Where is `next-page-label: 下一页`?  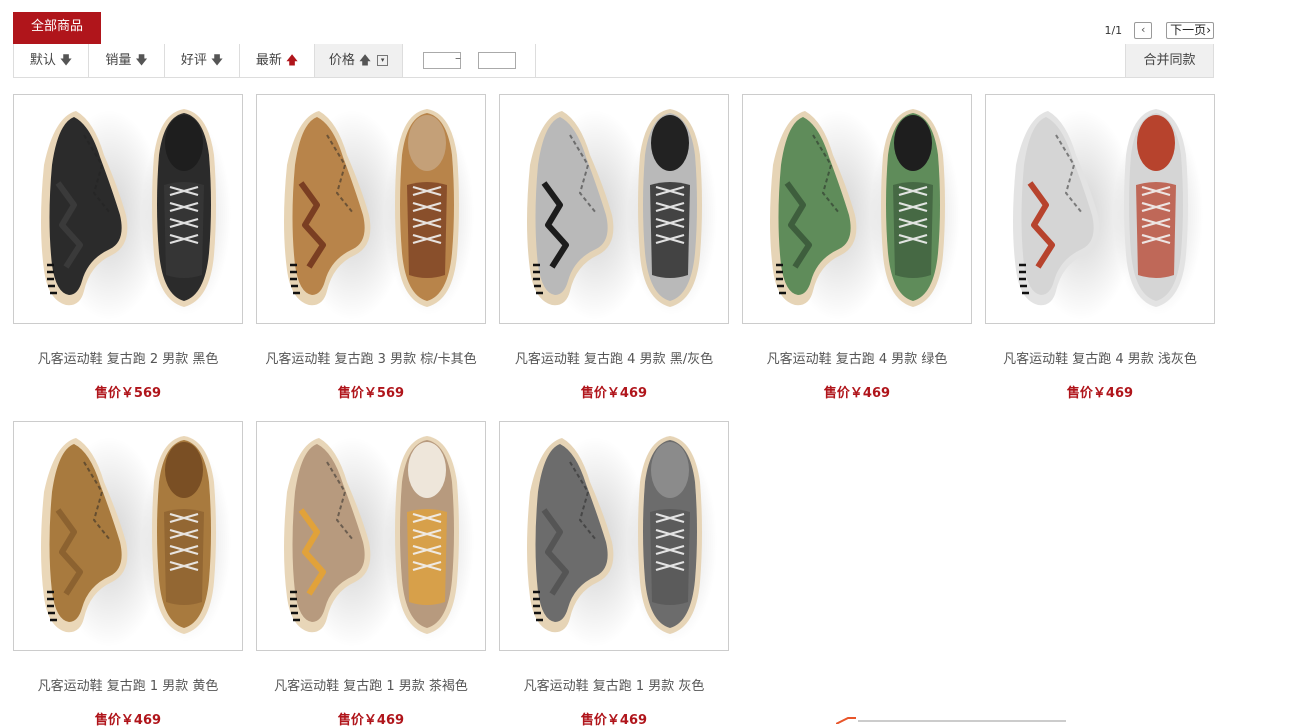 next-page-label: 下一页 is located at coordinates (1188, 29).